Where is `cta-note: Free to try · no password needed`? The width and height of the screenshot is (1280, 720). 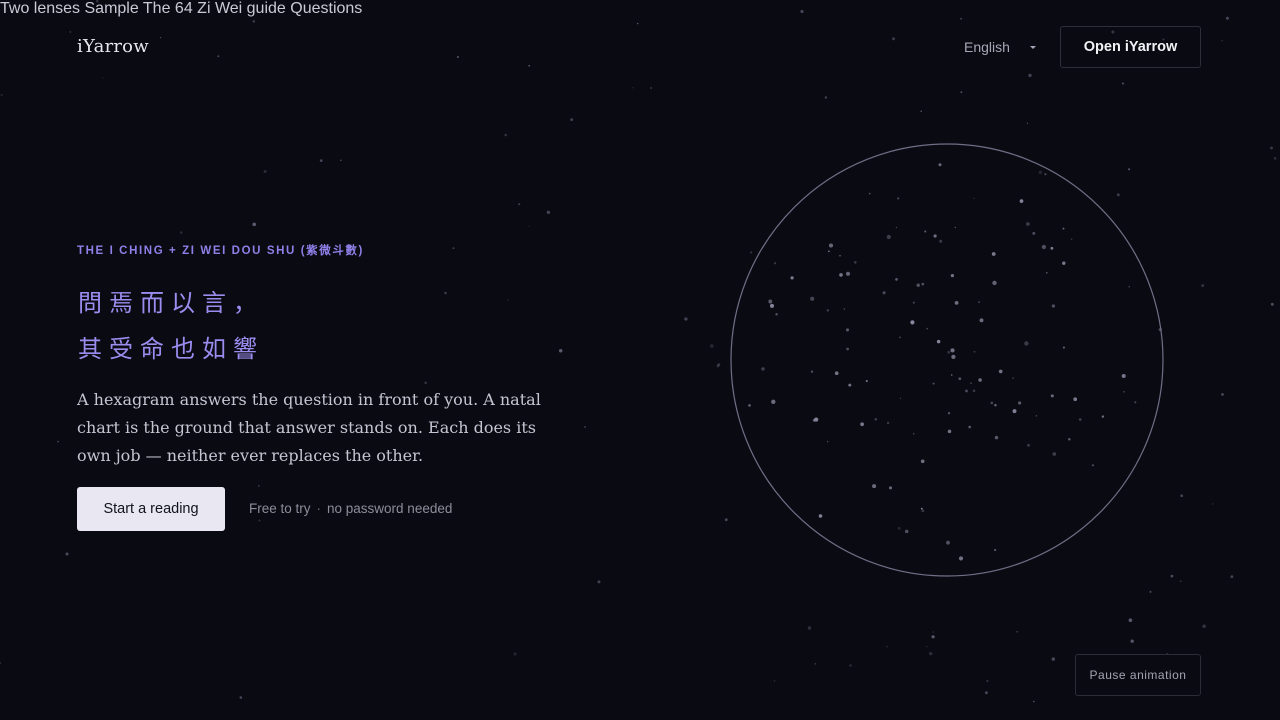 cta-note: Free to try · no password needed is located at coordinates (350, 508).